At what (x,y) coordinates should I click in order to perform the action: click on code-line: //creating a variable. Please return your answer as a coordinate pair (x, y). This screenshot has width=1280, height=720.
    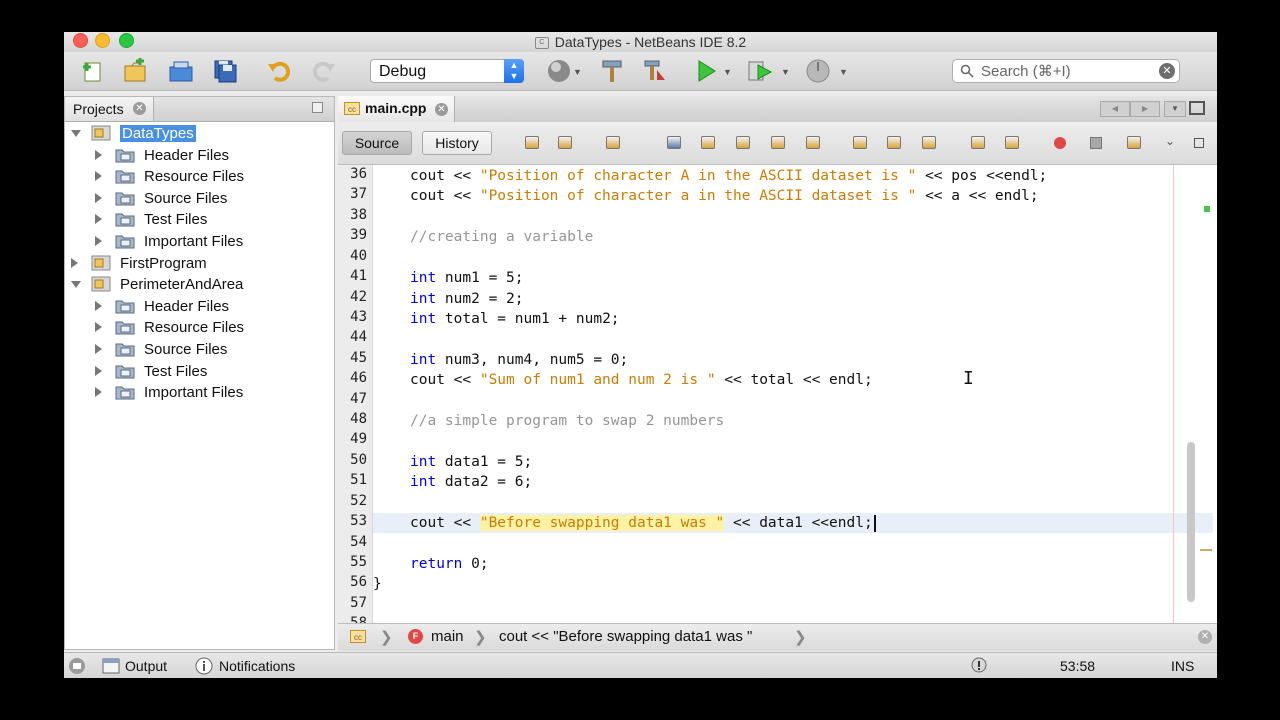
    Looking at the image, I should click on (501, 237).